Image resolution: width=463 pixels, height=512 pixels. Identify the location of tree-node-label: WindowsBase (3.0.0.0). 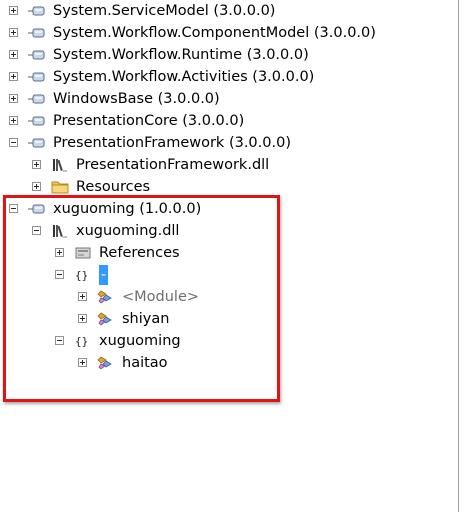
(136, 99).